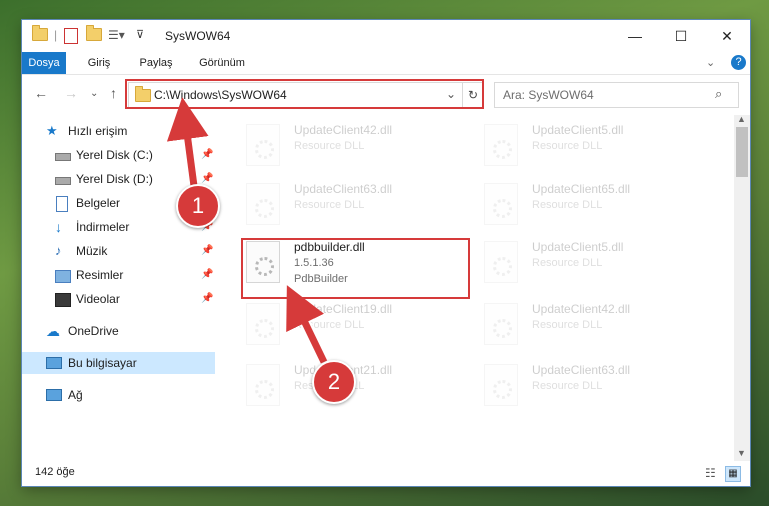 This screenshot has width=769, height=506. I want to click on step-badge-1: 1, so click(198, 206).